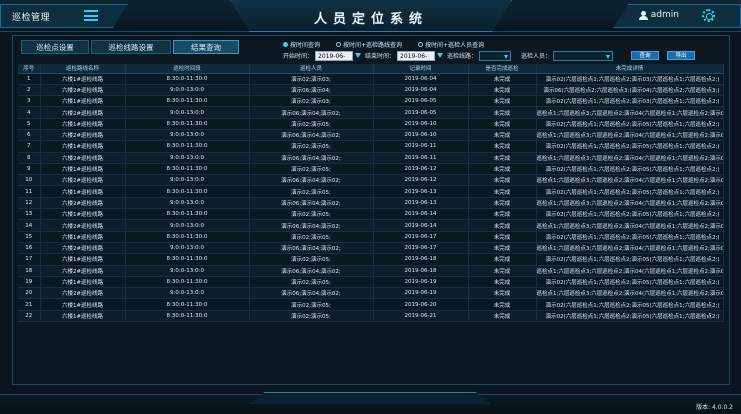 This screenshot has height=414, width=741. Describe the element at coordinates (311, 90) in the screenshot. I see `inspectors: 演示06;演示04;` at that location.